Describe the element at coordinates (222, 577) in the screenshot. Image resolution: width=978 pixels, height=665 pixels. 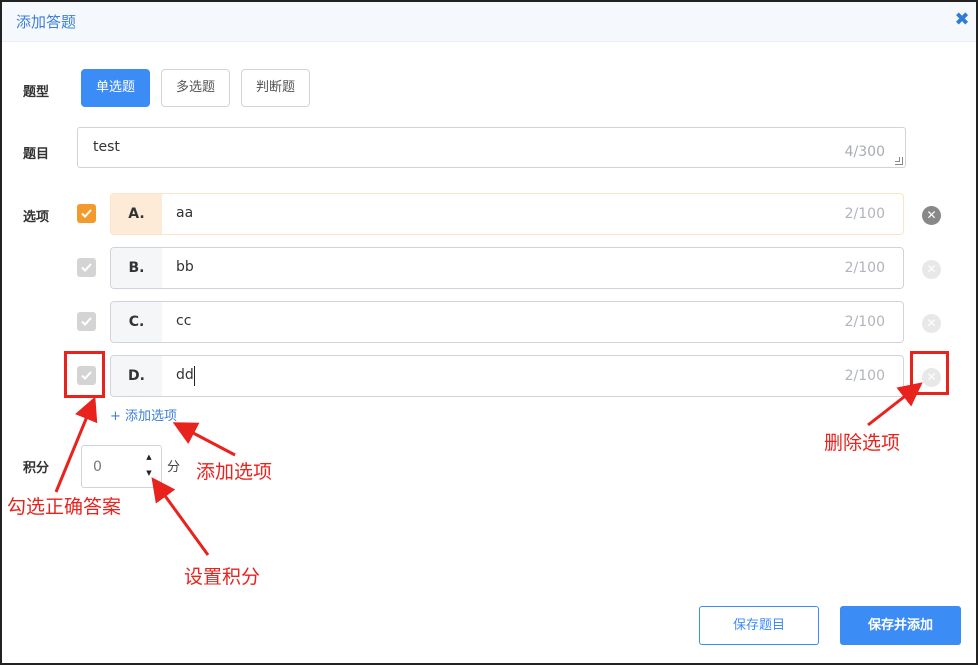
I see `annotation-set-score: 设置积分` at that location.